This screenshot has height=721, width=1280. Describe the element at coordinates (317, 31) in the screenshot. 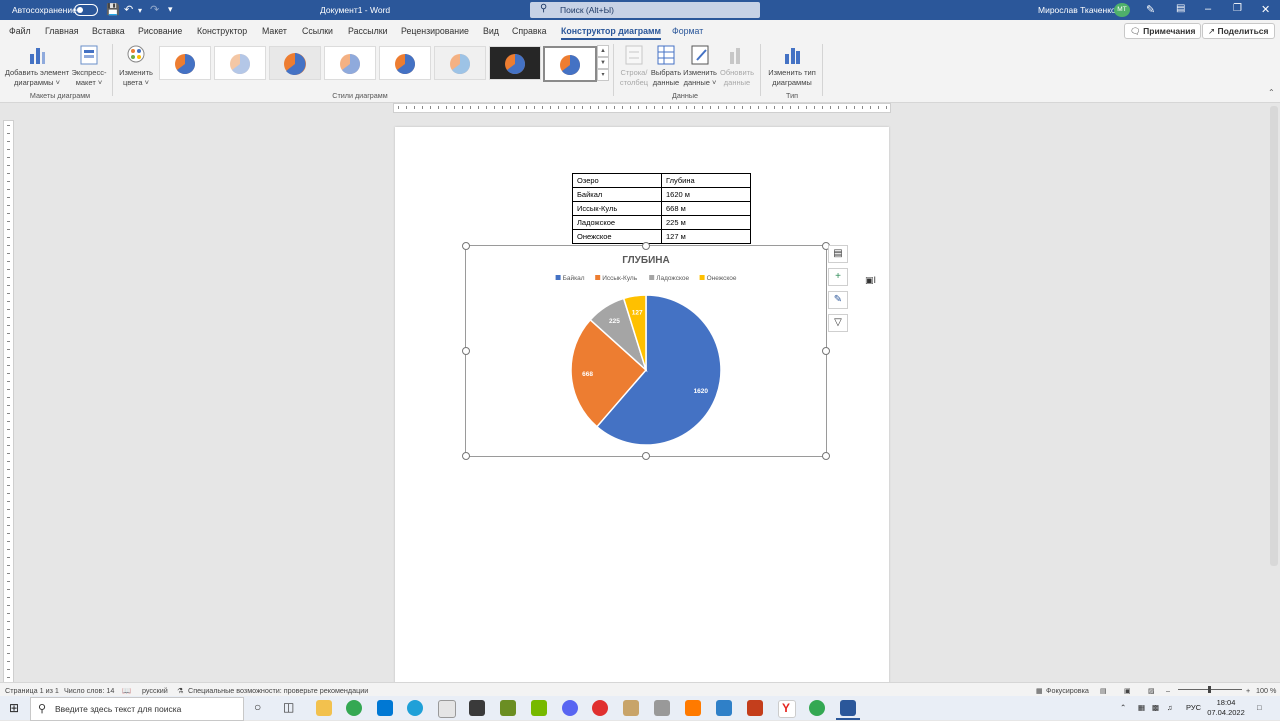

I see `tab-references: Ссылки` at that location.